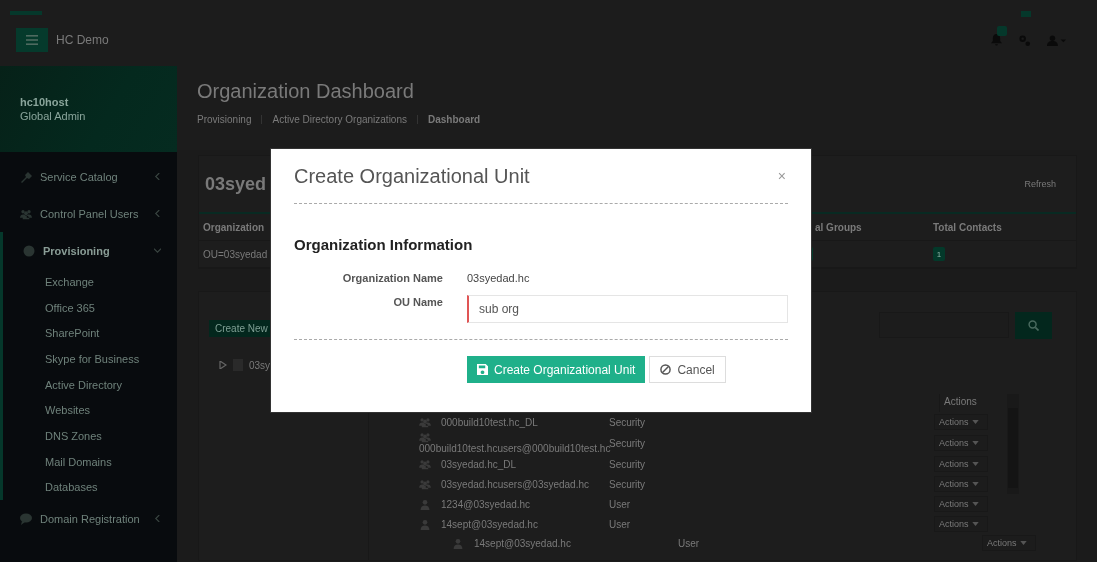 The width and height of the screenshot is (1097, 562). I want to click on member-name: 03syedad.hcusers@03syedad.hc, so click(515, 484).